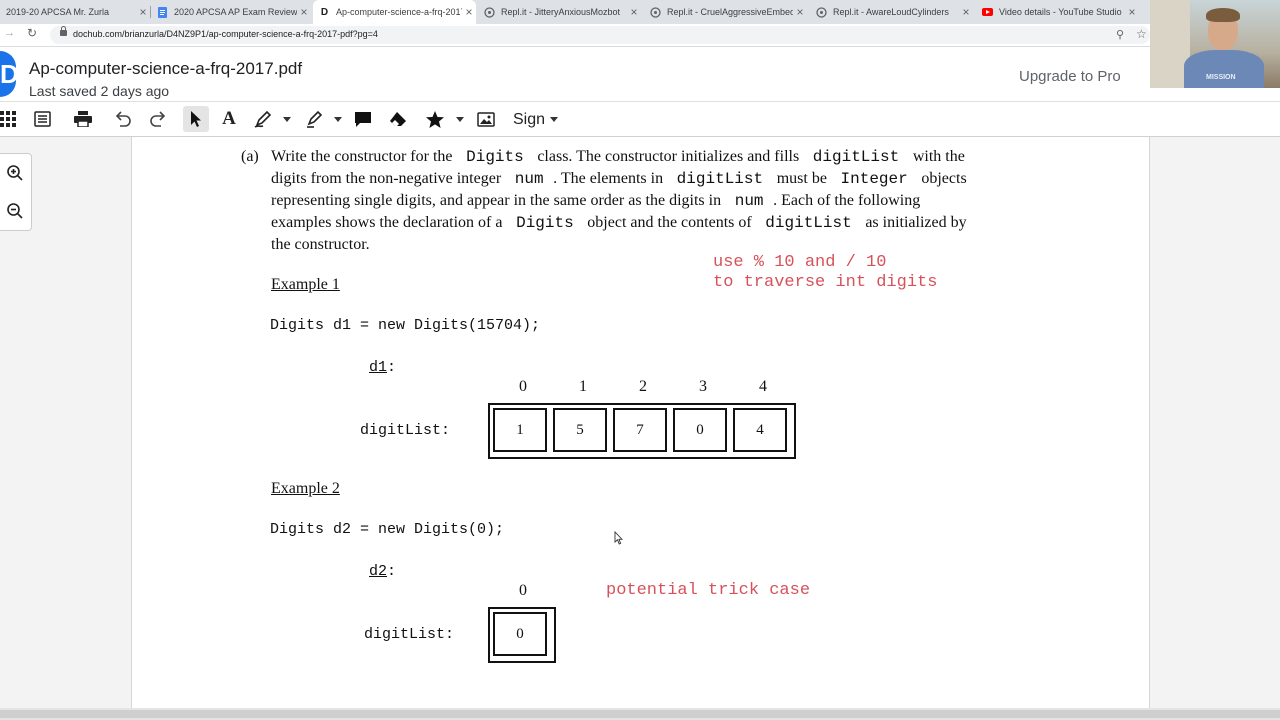 The width and height of the screenshot is (1280, 720). I want to click on select-tool-button, so click(196, 119).